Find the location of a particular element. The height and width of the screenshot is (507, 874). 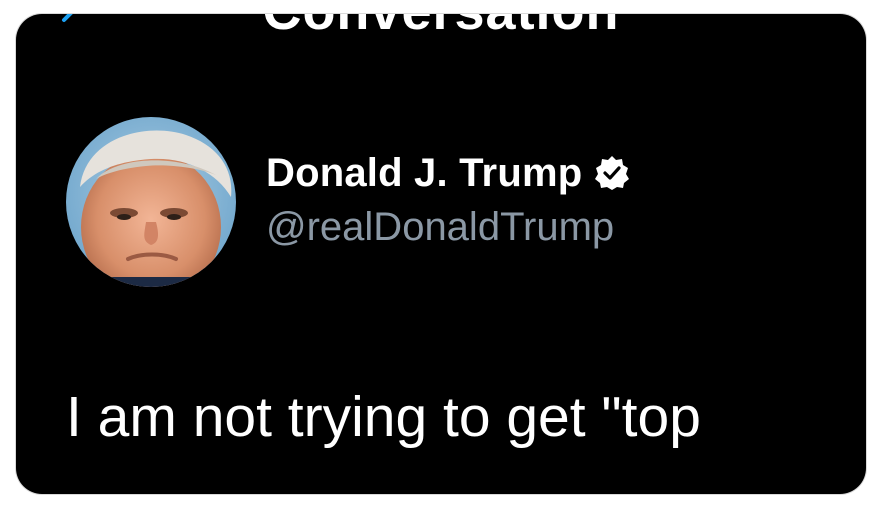

author-name-row: Donald J. Trump is located at coordinates (448, 173).